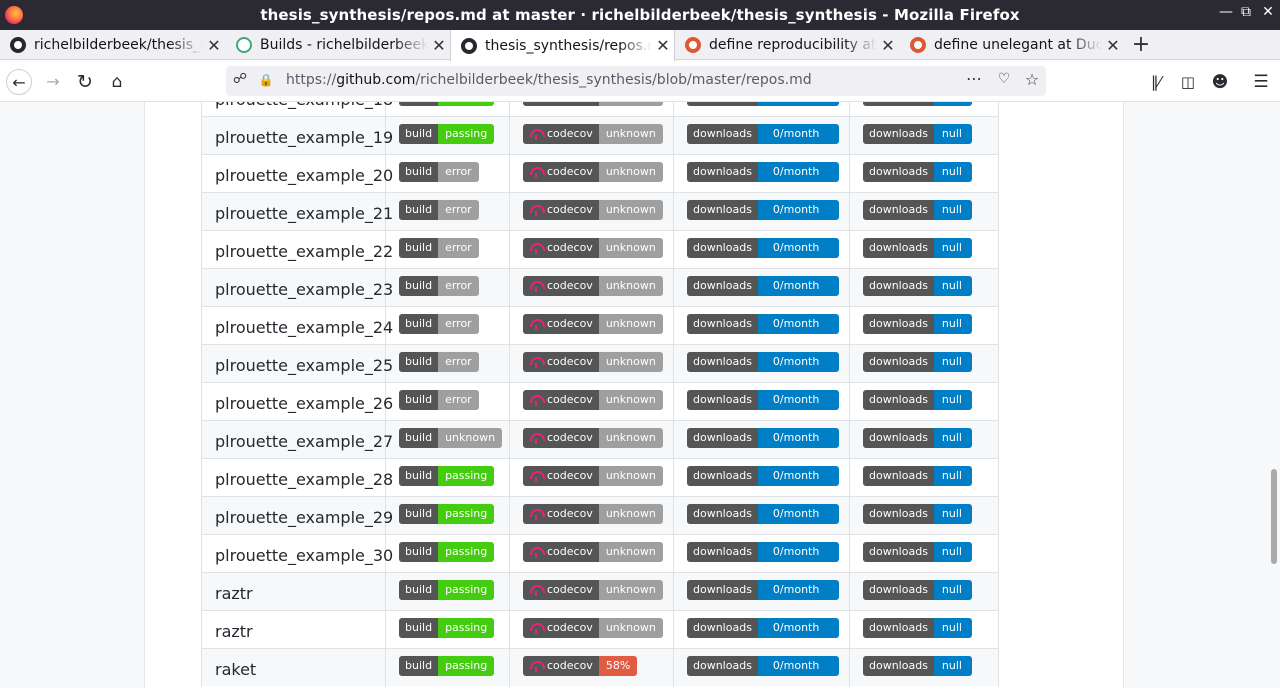 The height and width of the screenshot is (688, 1280). Describe the element at coordinates (898, 476) in the screenshot. I see `badge-label: downloads` at that location.